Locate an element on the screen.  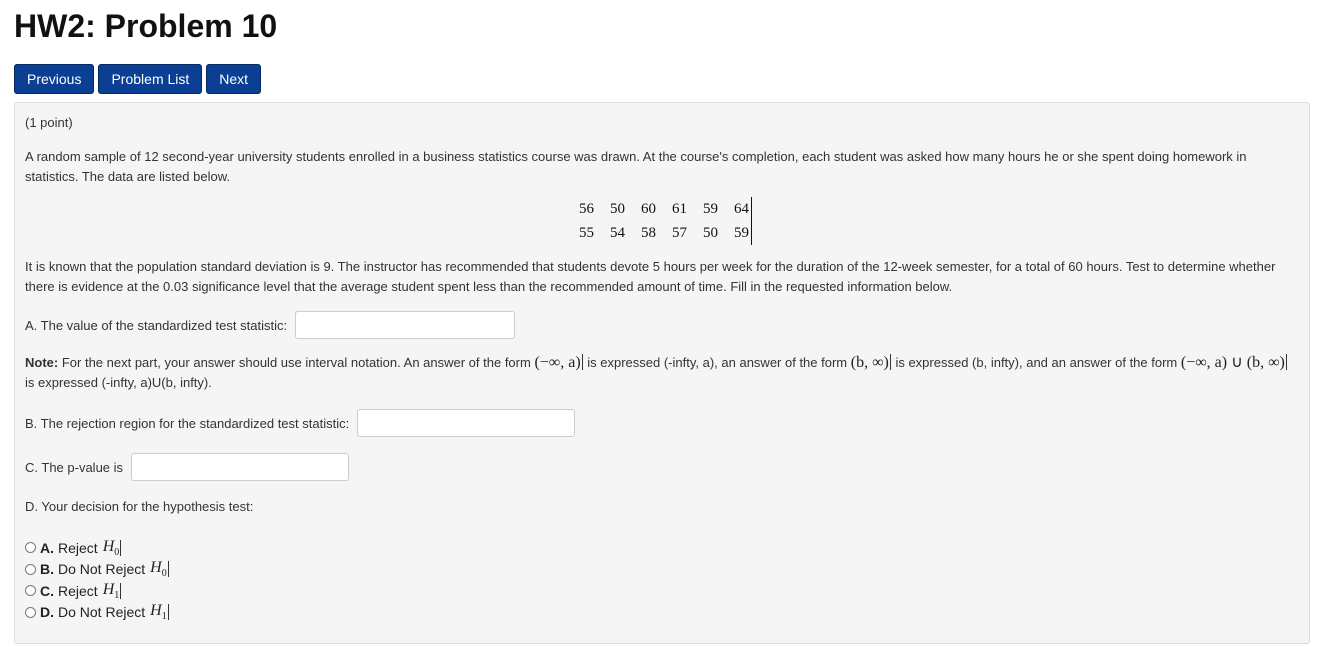
data-cell: 61 is located at coordinates (679, 208).